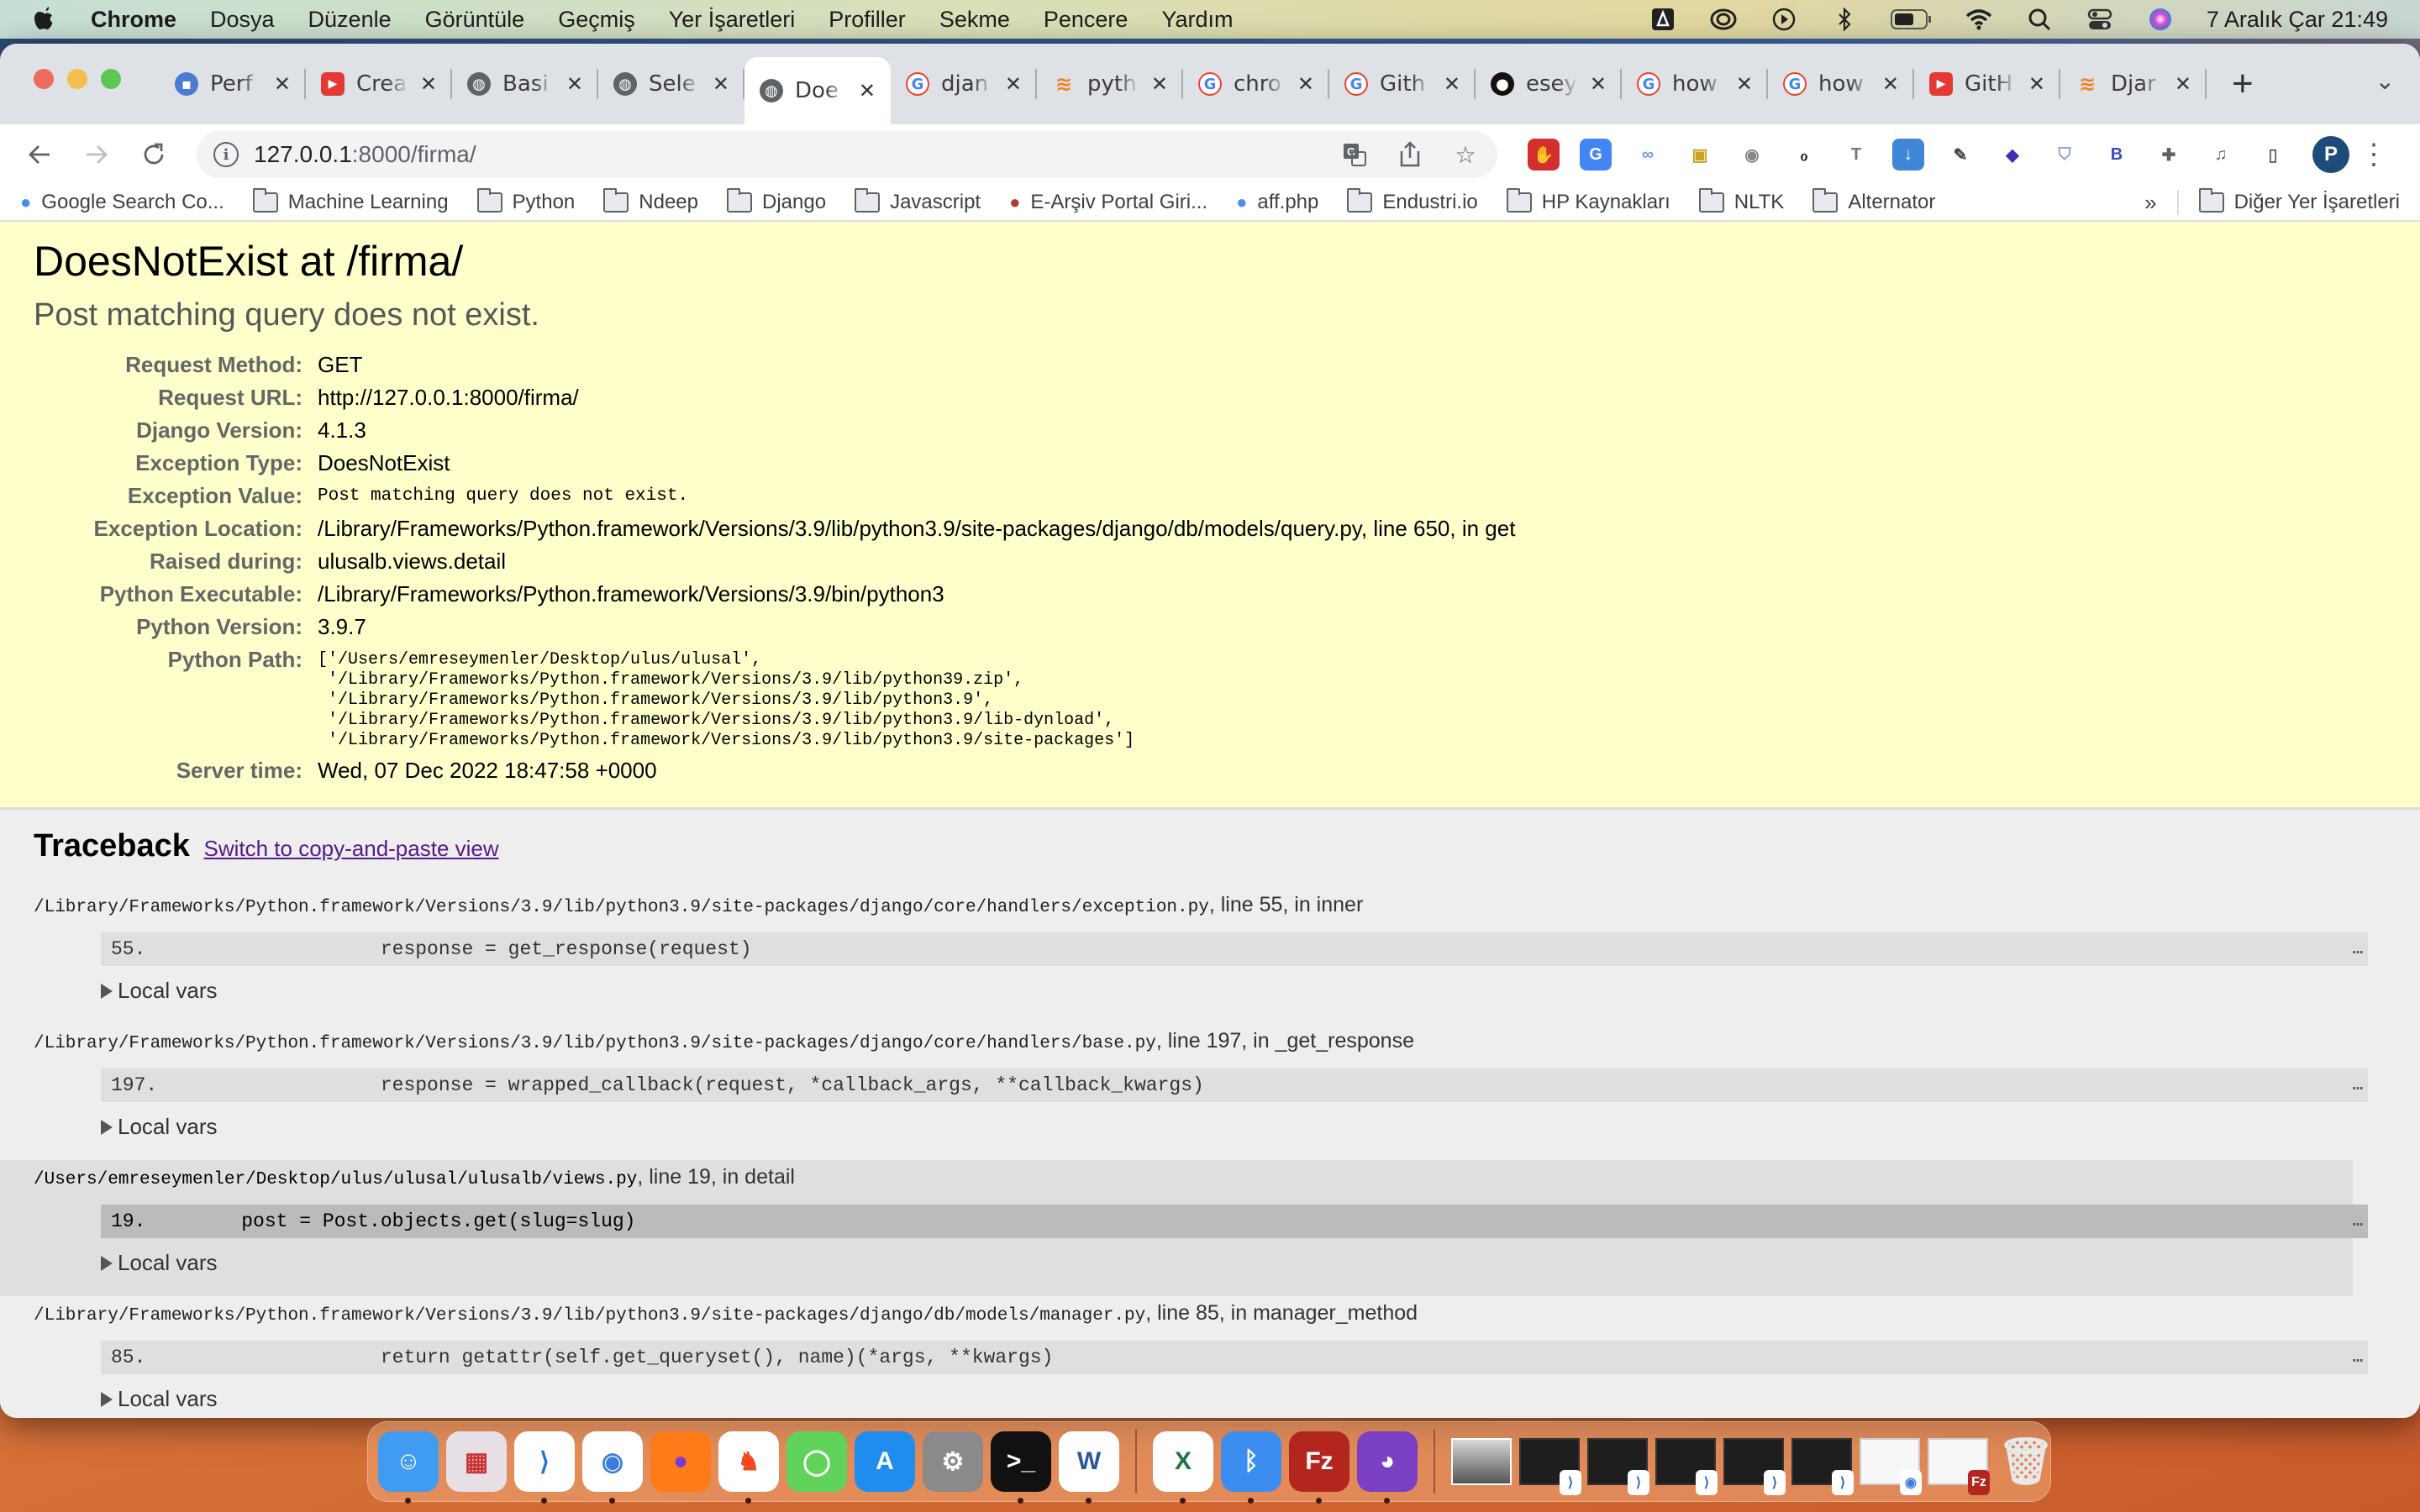  I want to click on other-bookmarks-folder: Diğer Yer İşaretleri, so click(2299, 201).